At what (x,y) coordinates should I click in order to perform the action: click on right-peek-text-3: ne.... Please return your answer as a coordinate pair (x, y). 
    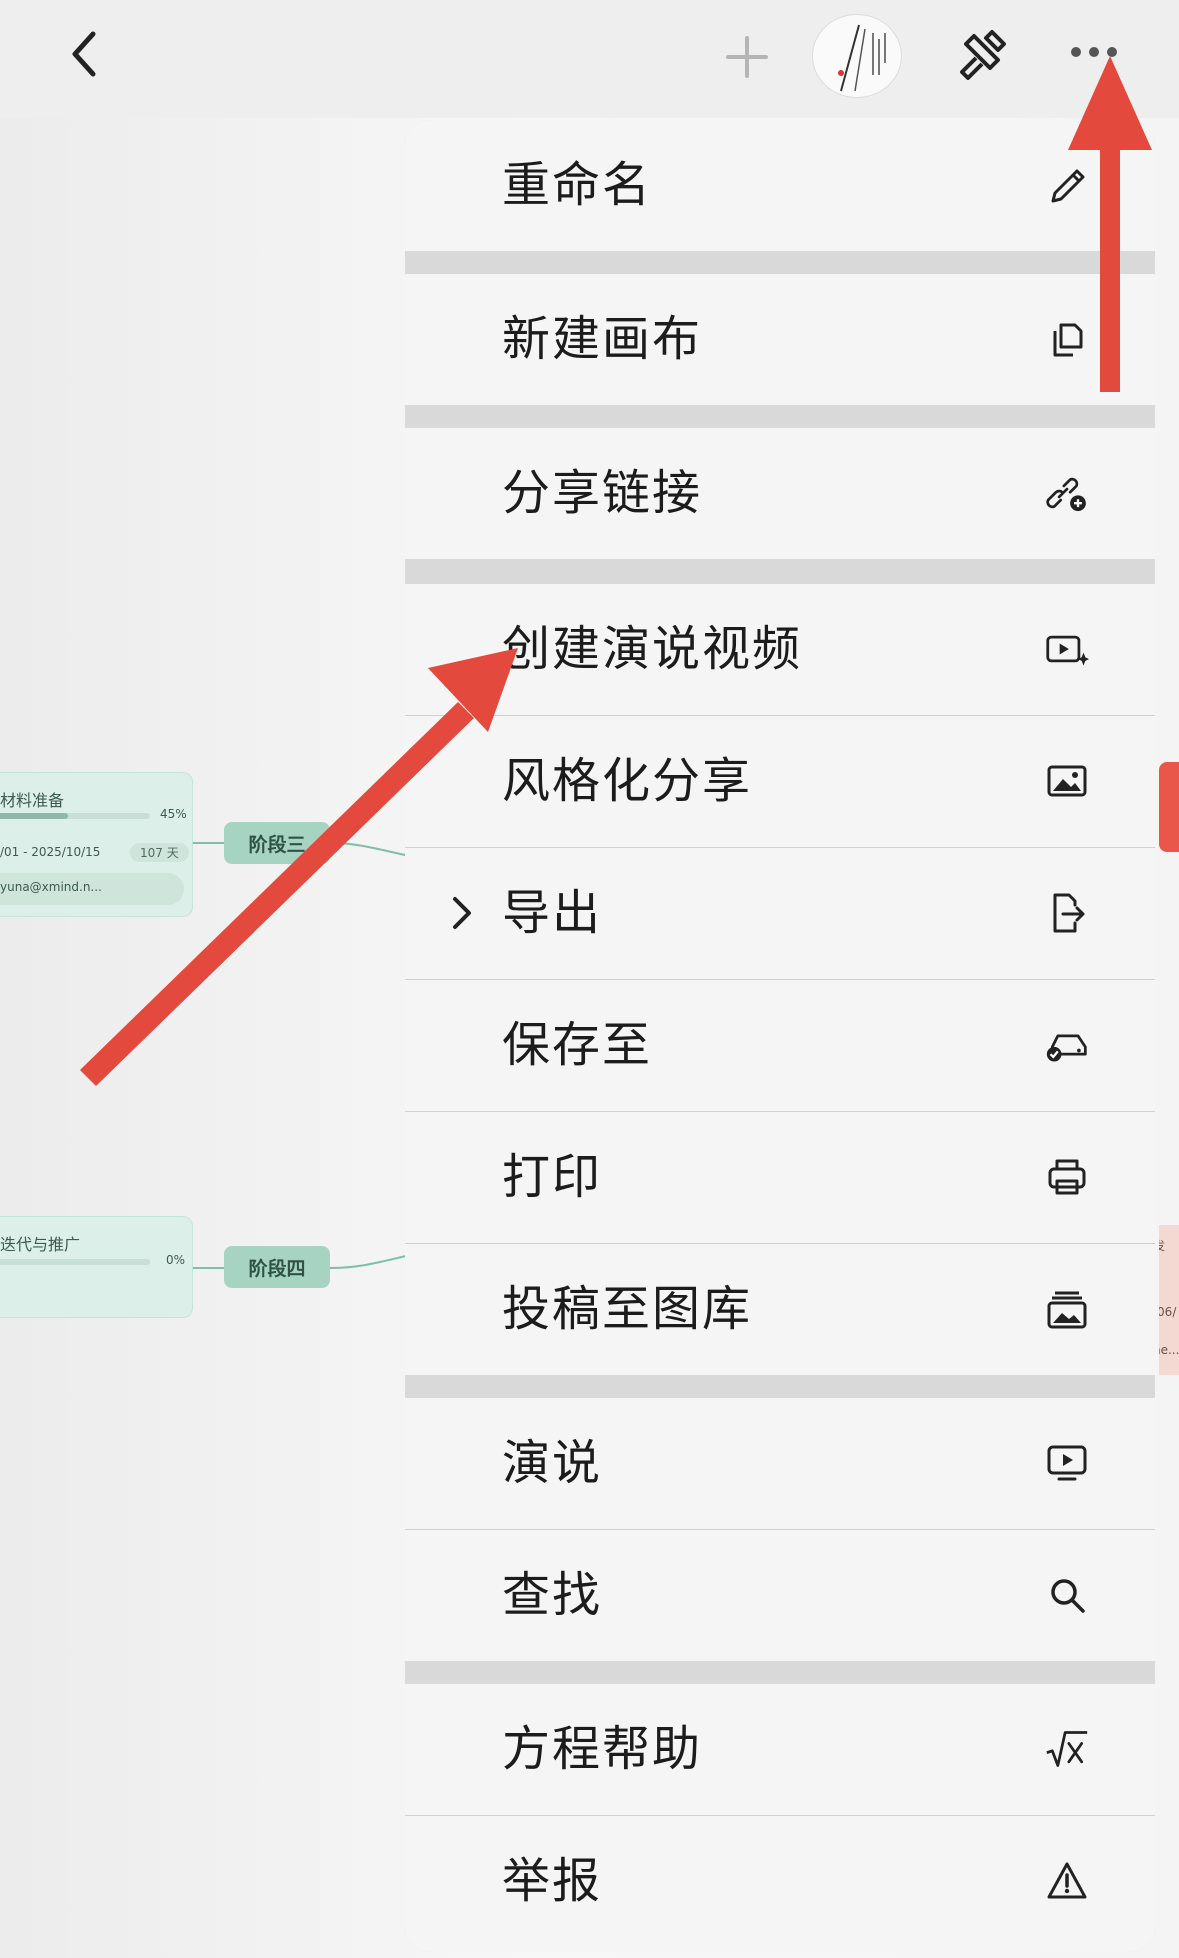
    Looking at the image, I should click on (1169, 1350).